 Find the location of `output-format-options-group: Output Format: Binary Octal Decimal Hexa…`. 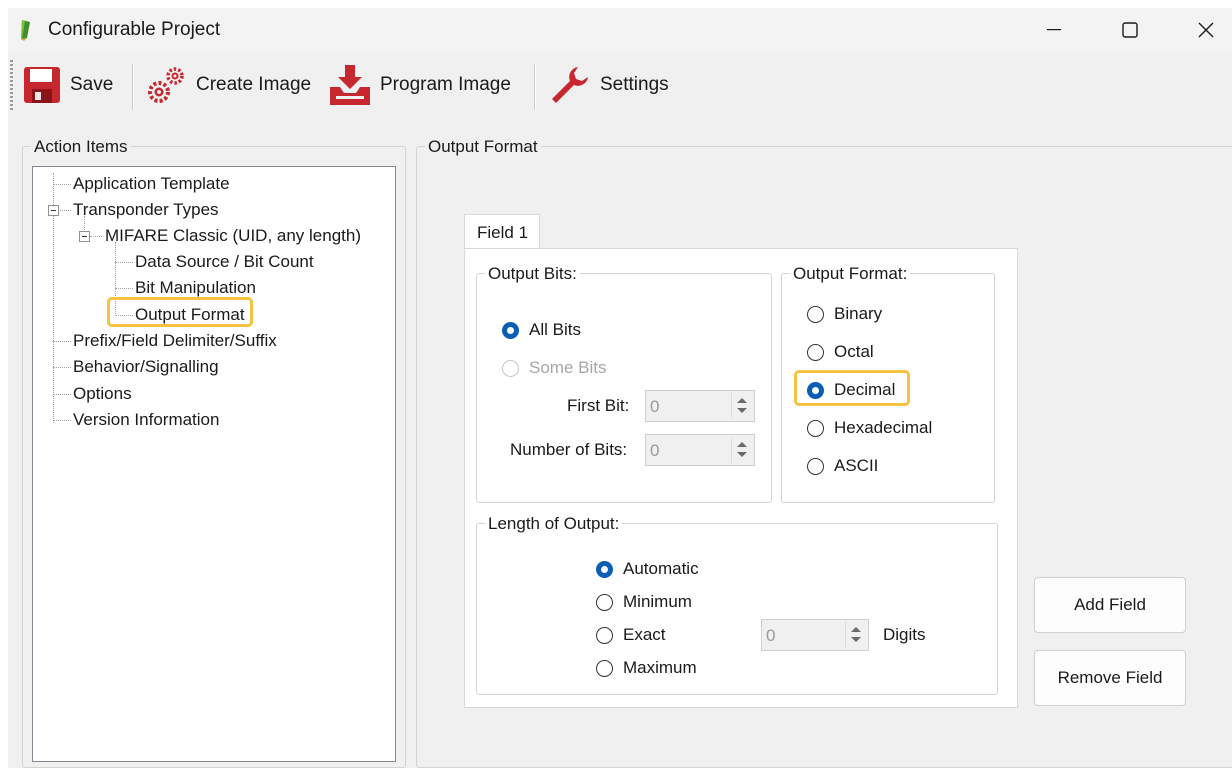

output-format-options-group: Output Format: Binary Octal Decimal Hexa… is located at coordinates (888, 383).